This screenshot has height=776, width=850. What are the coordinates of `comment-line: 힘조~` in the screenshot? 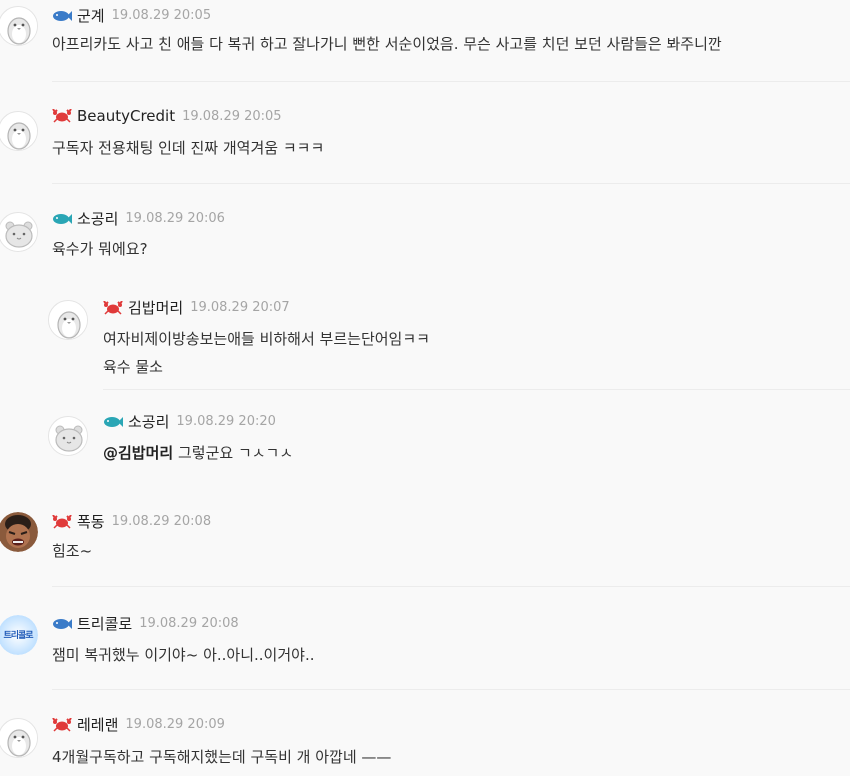 It's located at (72, 551).